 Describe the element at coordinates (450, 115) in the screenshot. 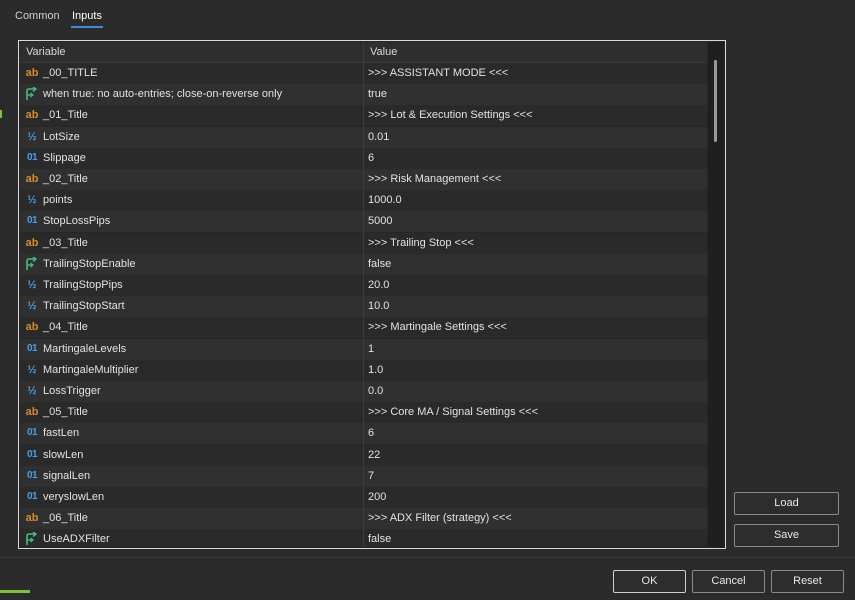

I see `variable-value: >>> Lot & Execution Settings <<<` at that location.